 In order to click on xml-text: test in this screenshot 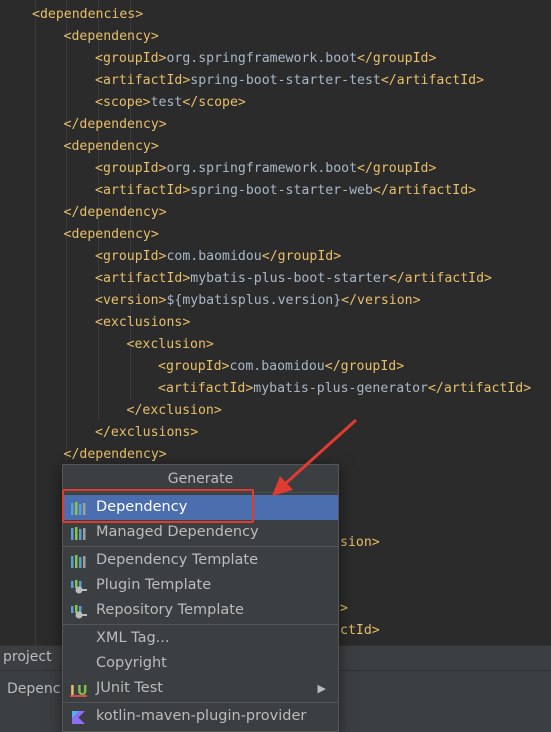, I will do `click(166, 102)`.